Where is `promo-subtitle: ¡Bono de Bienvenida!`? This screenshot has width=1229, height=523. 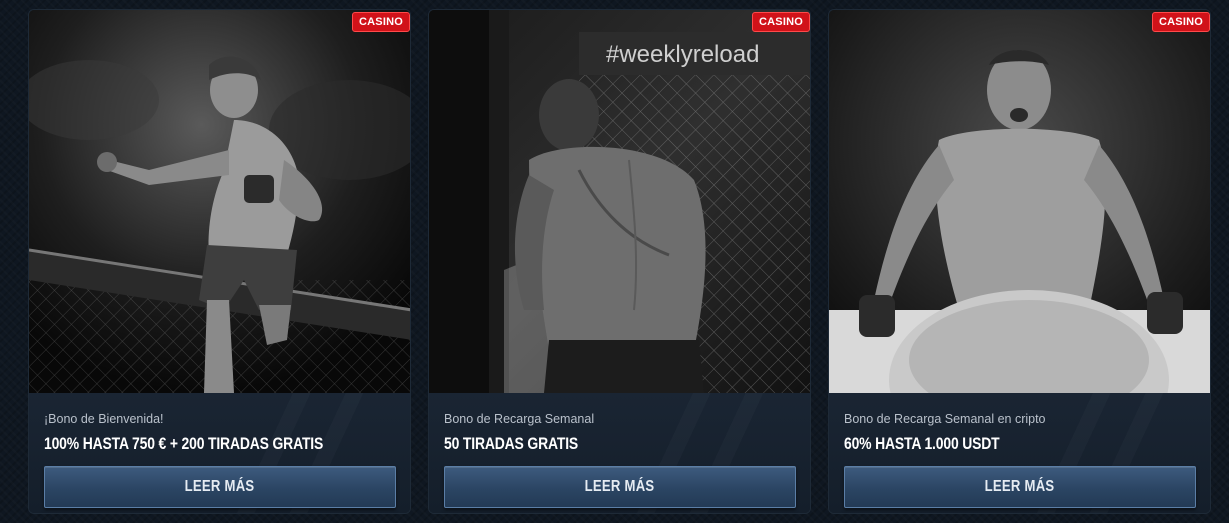 promo-subtitle: ¡Bono de Bienvenida! is located at coordinates (104, 419).